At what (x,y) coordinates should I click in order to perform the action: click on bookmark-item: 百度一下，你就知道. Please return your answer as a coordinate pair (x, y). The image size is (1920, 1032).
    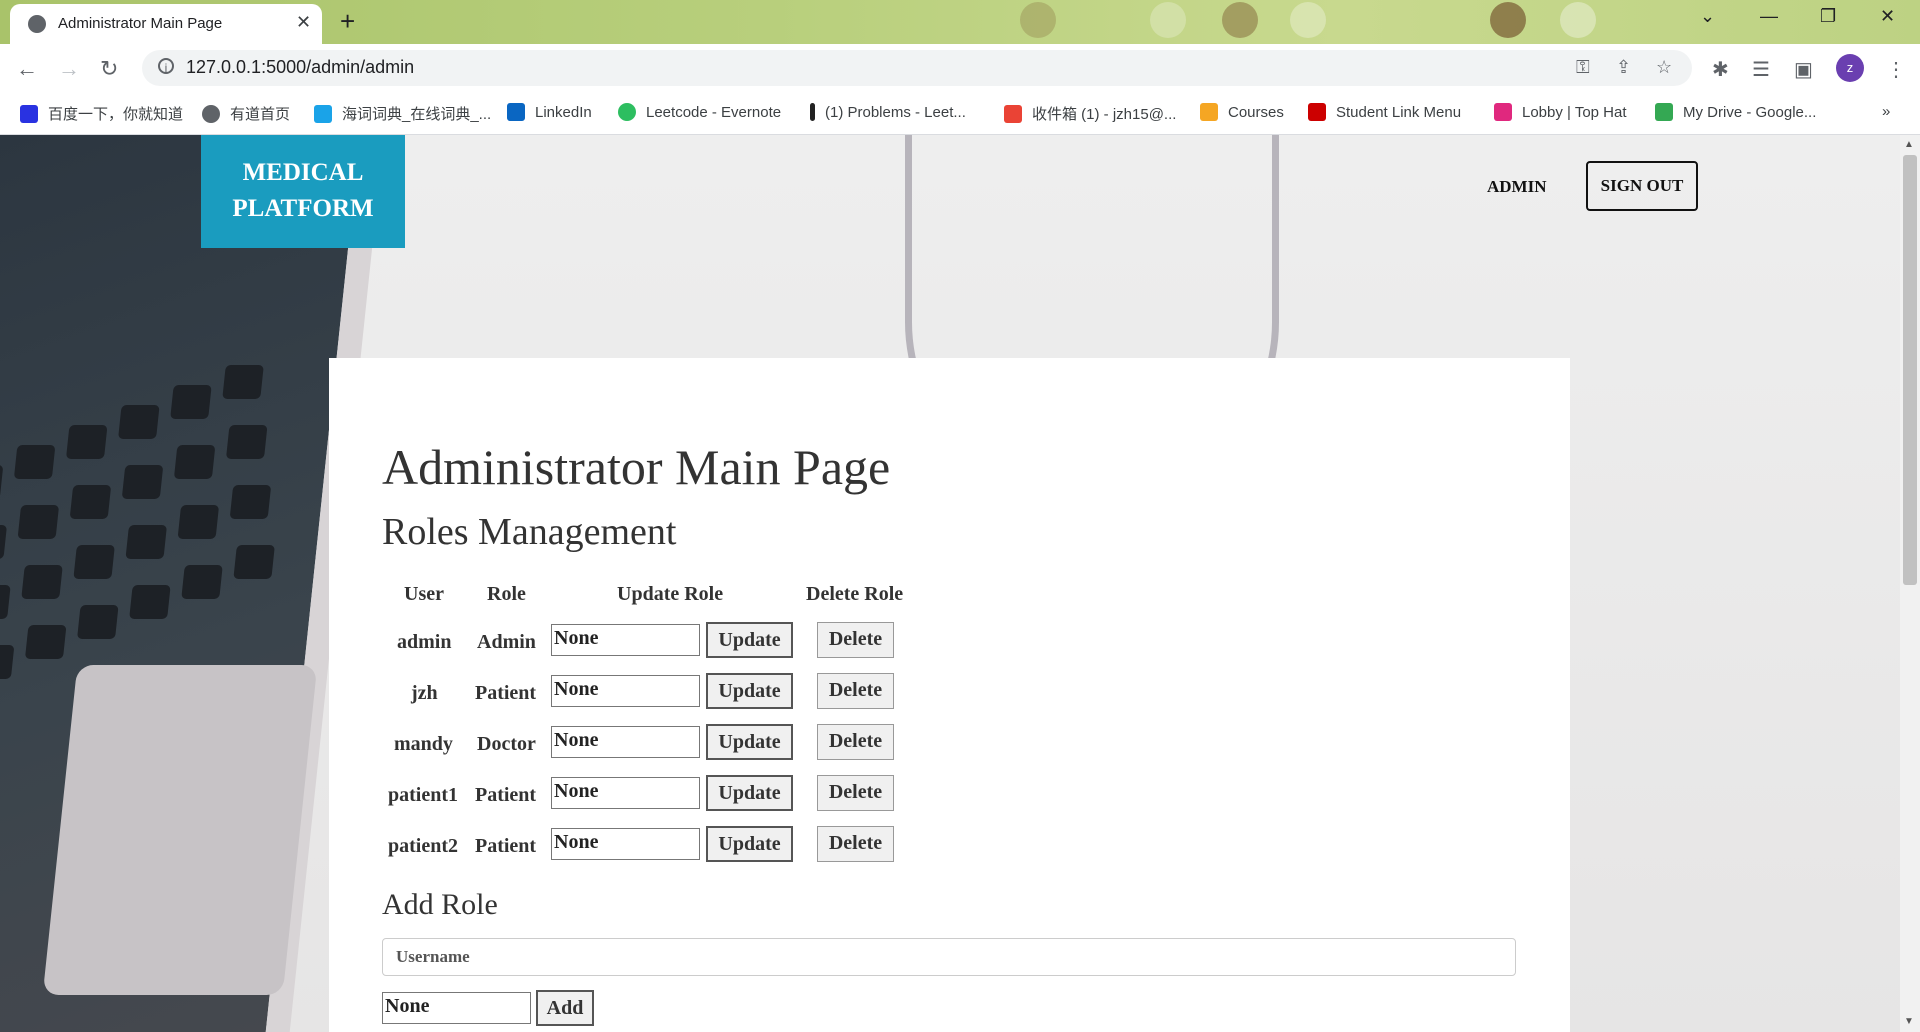
    Looking at the image, I should click on (101, 113).